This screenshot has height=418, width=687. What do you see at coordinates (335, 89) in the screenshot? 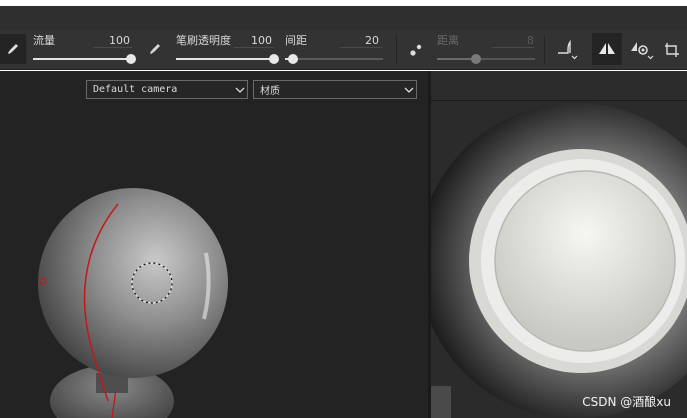
I see `material-select: 材质` at bounding box center [335, 89].